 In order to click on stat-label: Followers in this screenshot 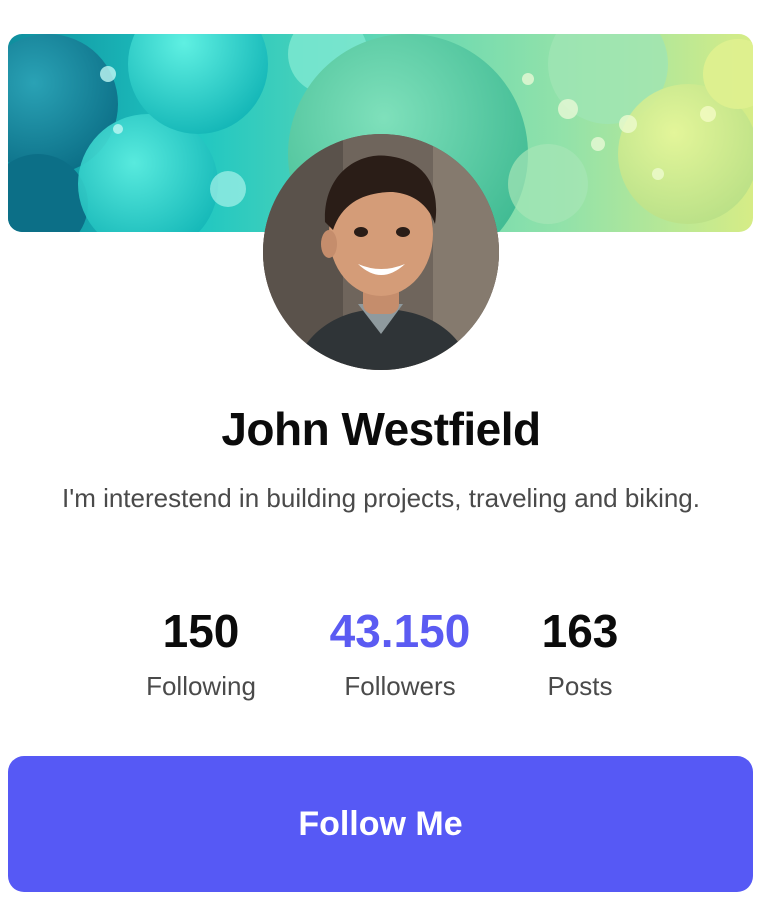, I will do `click(400, 686)`.